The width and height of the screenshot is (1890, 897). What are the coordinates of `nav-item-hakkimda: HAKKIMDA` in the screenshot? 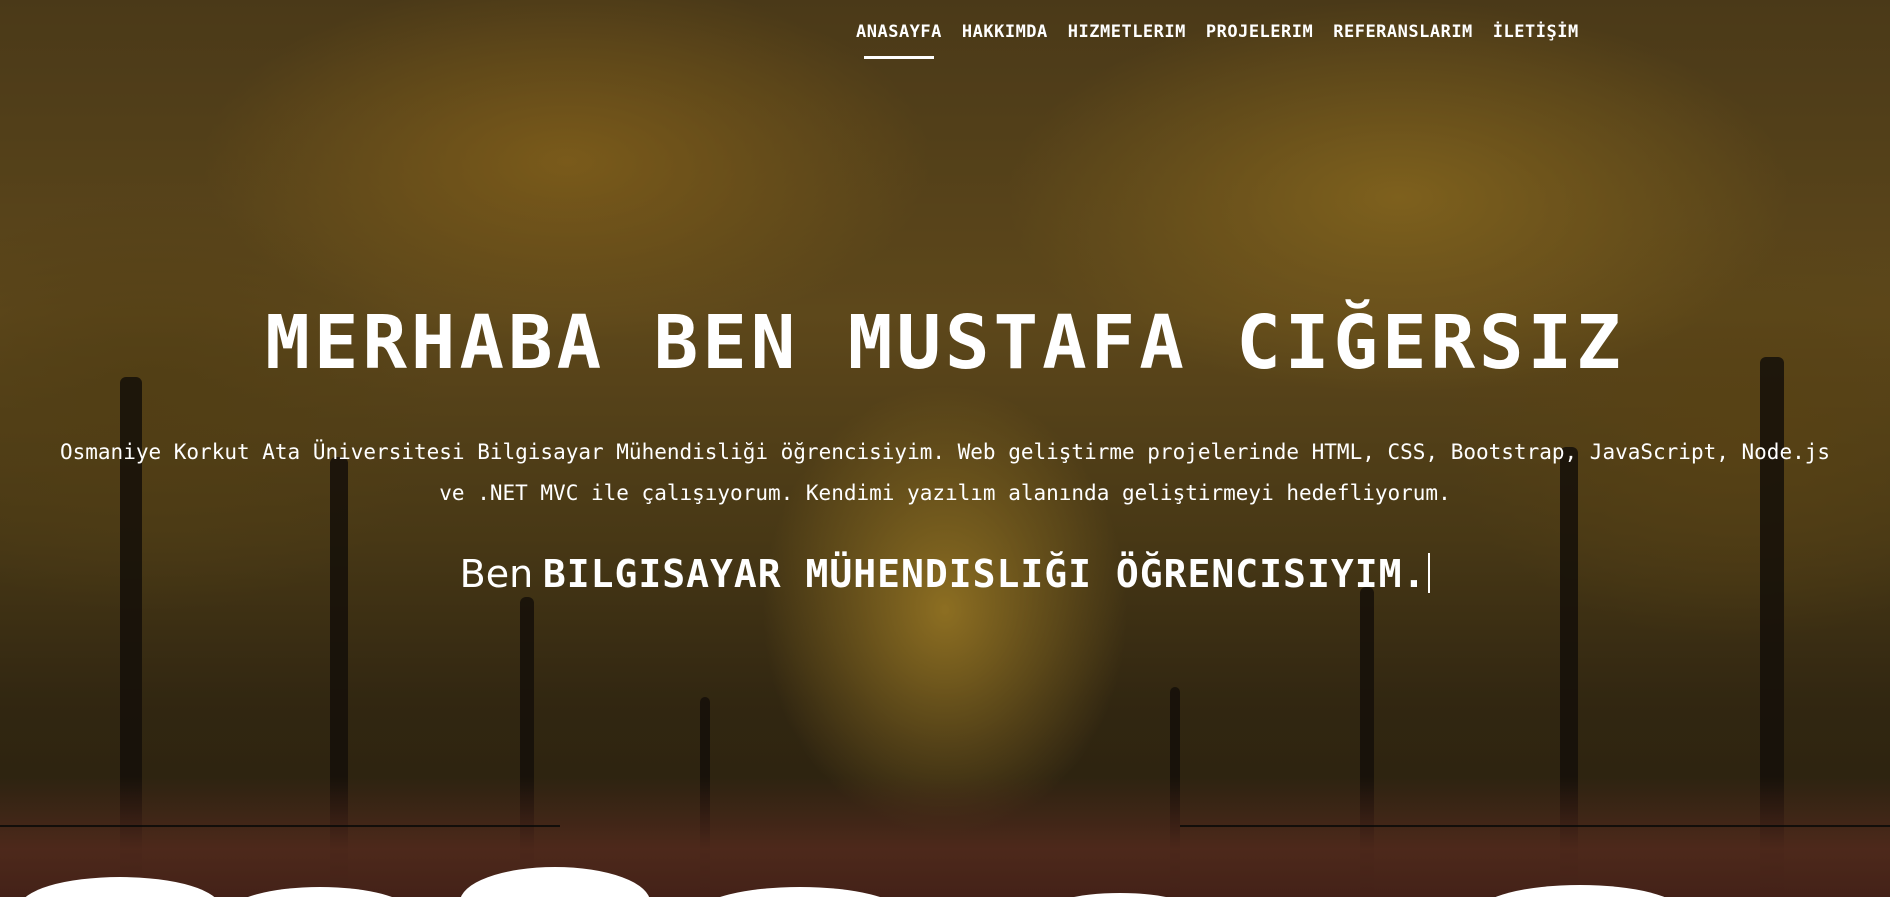 It's located at (1005, 32).